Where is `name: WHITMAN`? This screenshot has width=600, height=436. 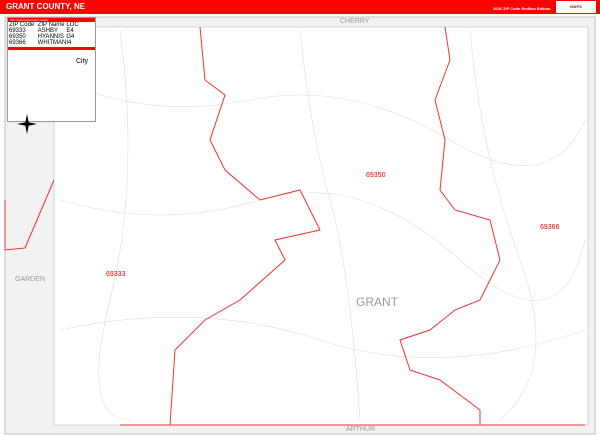
name: WHITMAN is located at coordinates (52, 43).